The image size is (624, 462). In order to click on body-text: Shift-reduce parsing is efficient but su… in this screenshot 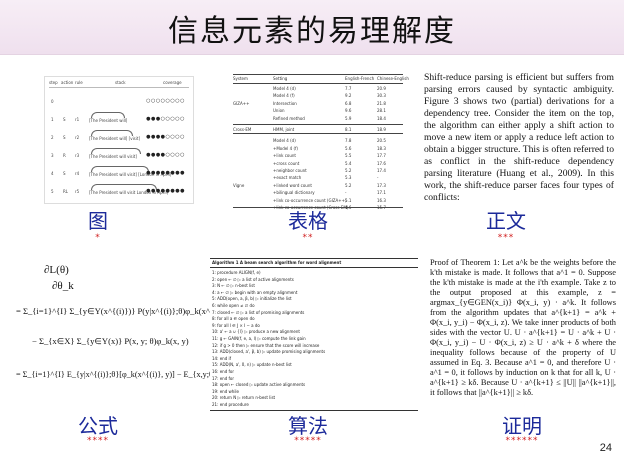, I will do `click(519, 137)`.